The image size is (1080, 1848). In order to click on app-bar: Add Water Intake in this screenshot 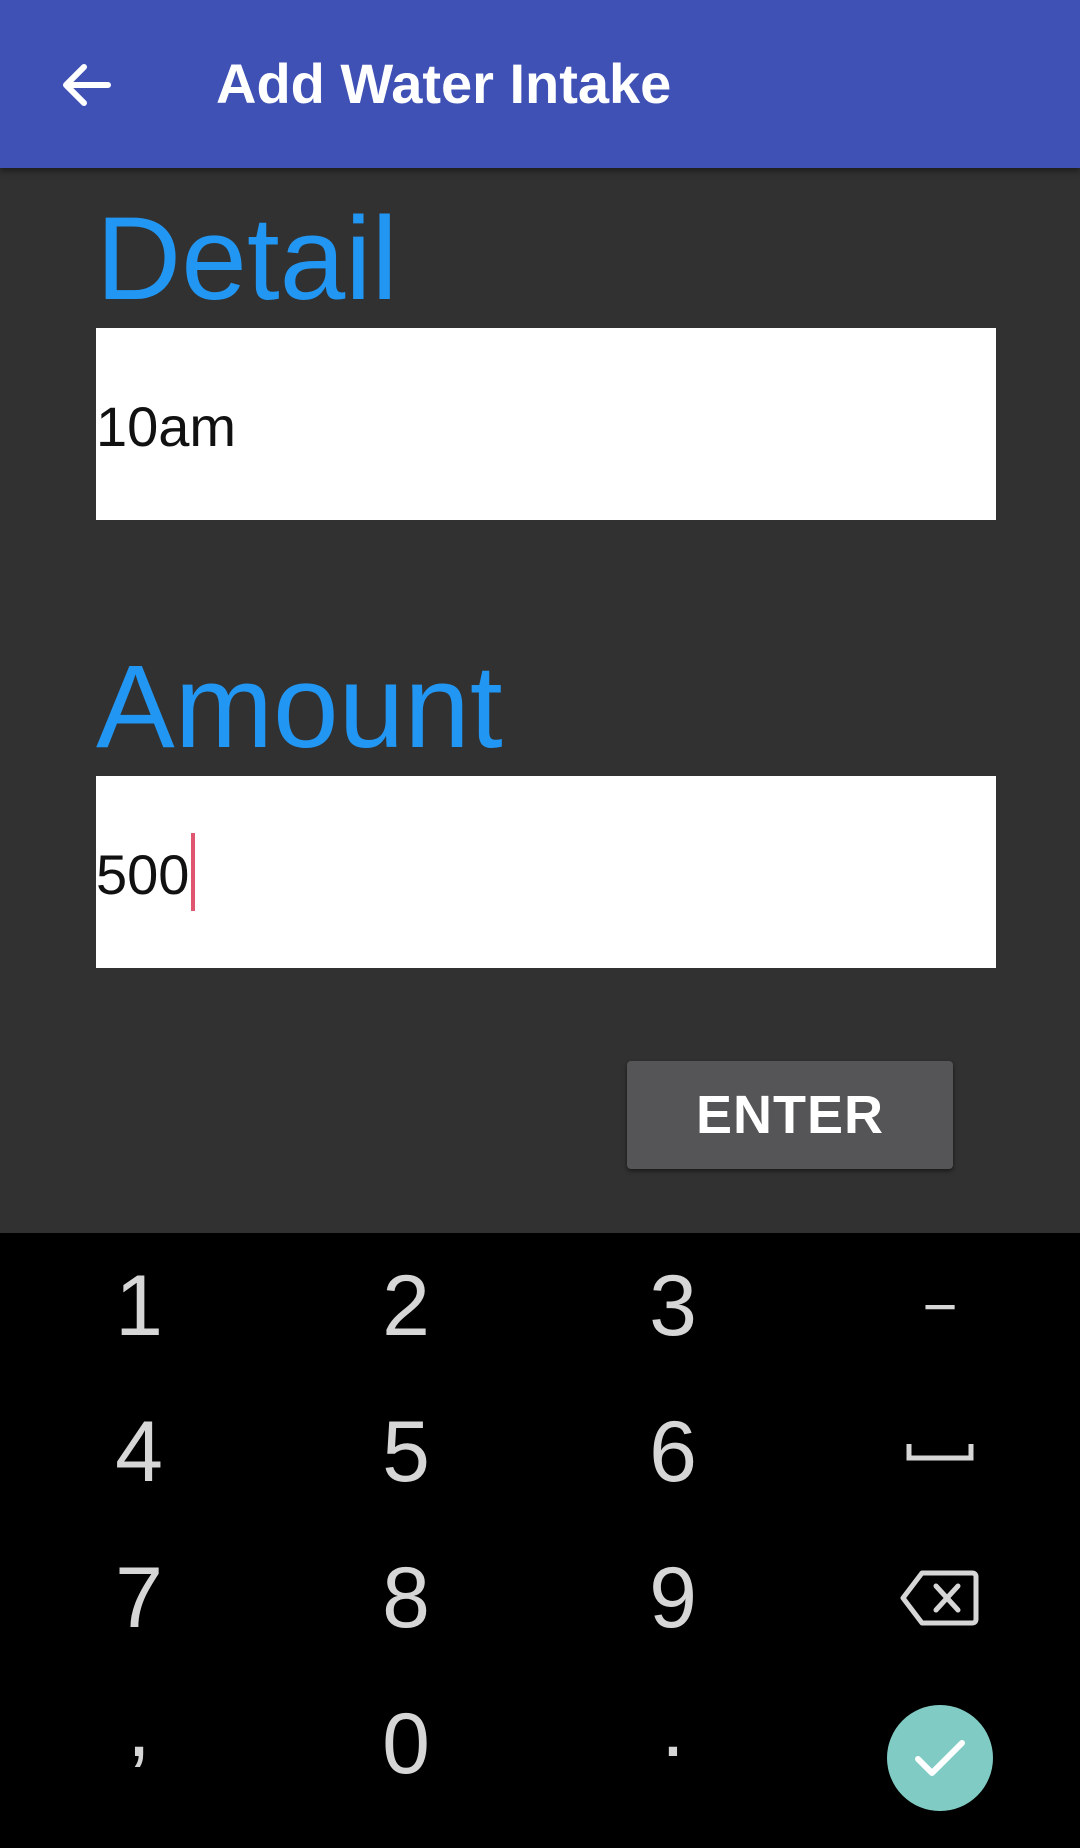, I will do `click(540, 84)`.